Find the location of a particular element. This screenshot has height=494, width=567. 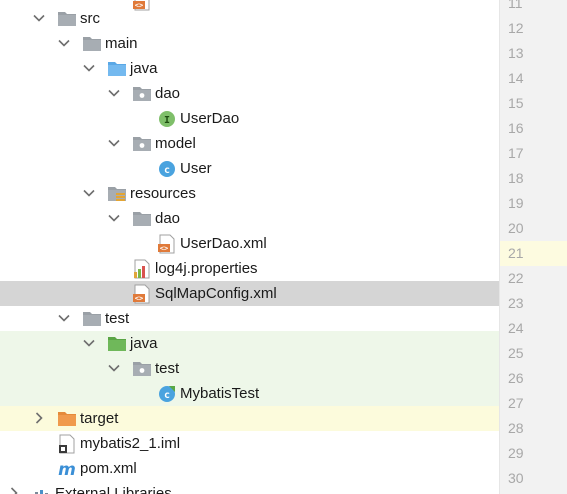

tree-item-resources-dao: dao is located at coordinates (249, 218).